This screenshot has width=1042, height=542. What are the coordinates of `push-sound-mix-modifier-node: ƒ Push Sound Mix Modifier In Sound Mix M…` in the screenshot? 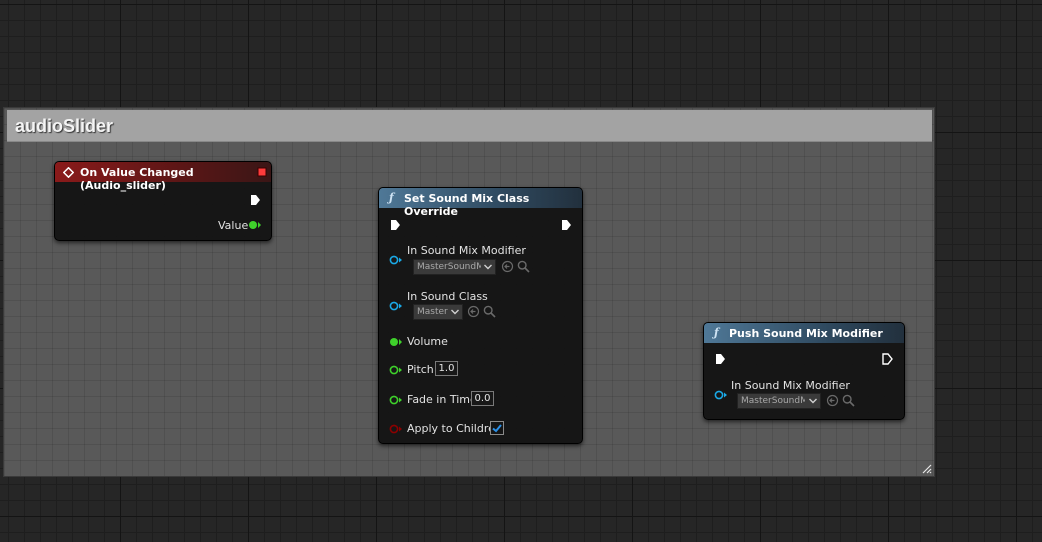 It's located at (804, 371).